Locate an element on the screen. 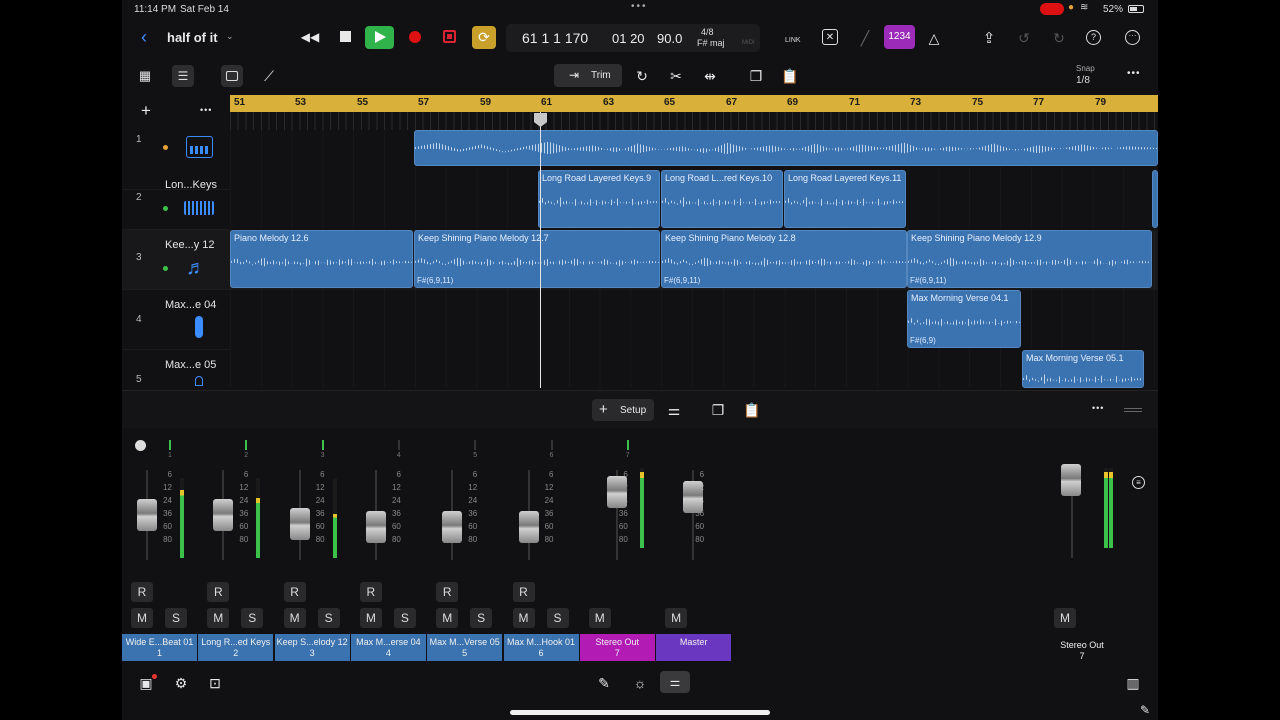 Image resolution: width=1280 pixels, height=720 pixels. track-header-5: 5 Max...e 05 is located at coordinates (176, 369).